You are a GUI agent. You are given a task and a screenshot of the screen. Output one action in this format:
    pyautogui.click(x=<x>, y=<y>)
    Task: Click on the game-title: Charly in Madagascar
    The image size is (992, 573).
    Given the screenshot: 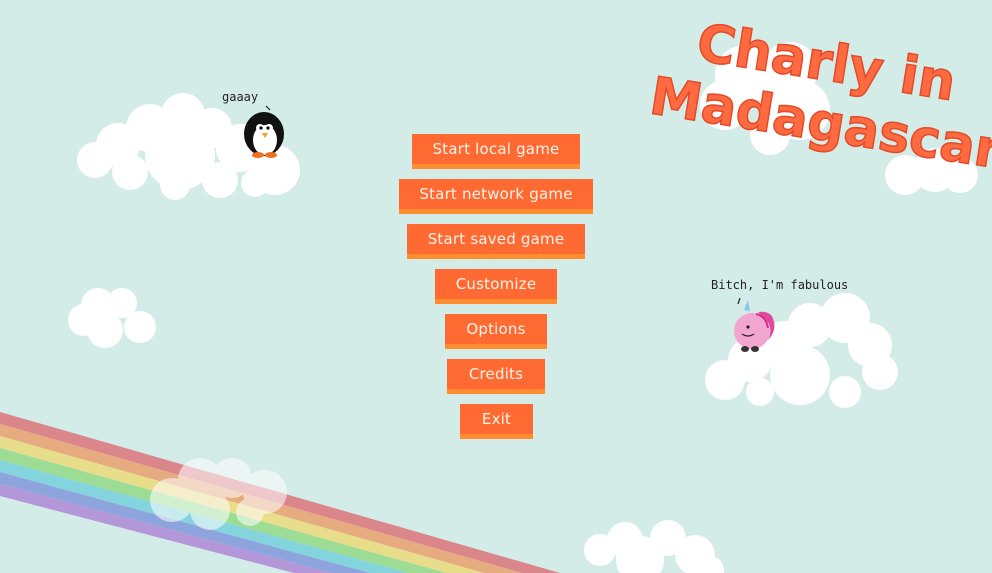 What is the action you would take?
    pyautogui.click(x=818, y=97)
    